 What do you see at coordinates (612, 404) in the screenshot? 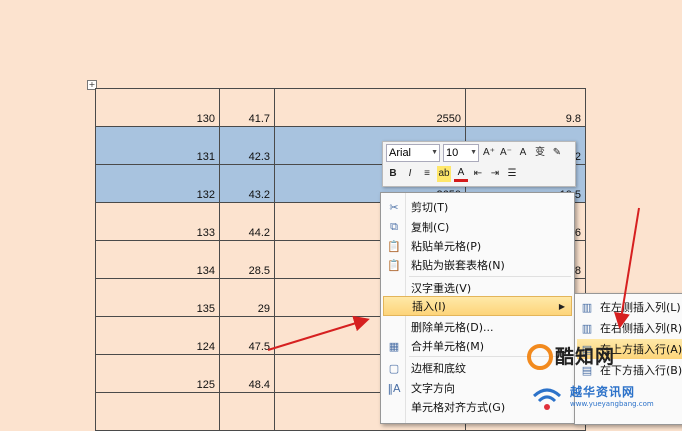
I see `watermark-url: www.yueyangbang.com` at bounding box center [612, 404].